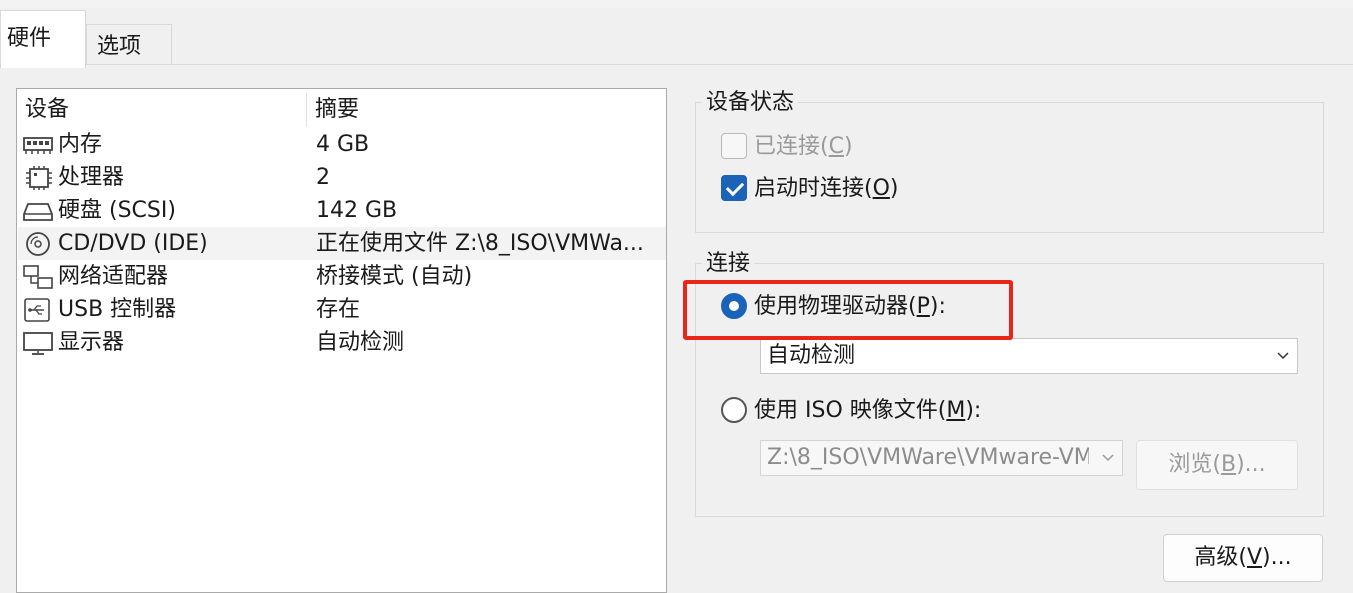  I want to click on device-summary: 4 GB, so click(343, 144).